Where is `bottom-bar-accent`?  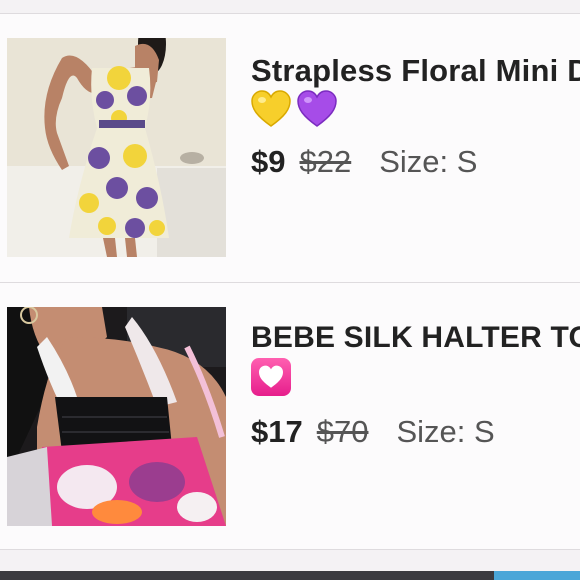
bottom-bar-accent is located at coordinates (537, 575).